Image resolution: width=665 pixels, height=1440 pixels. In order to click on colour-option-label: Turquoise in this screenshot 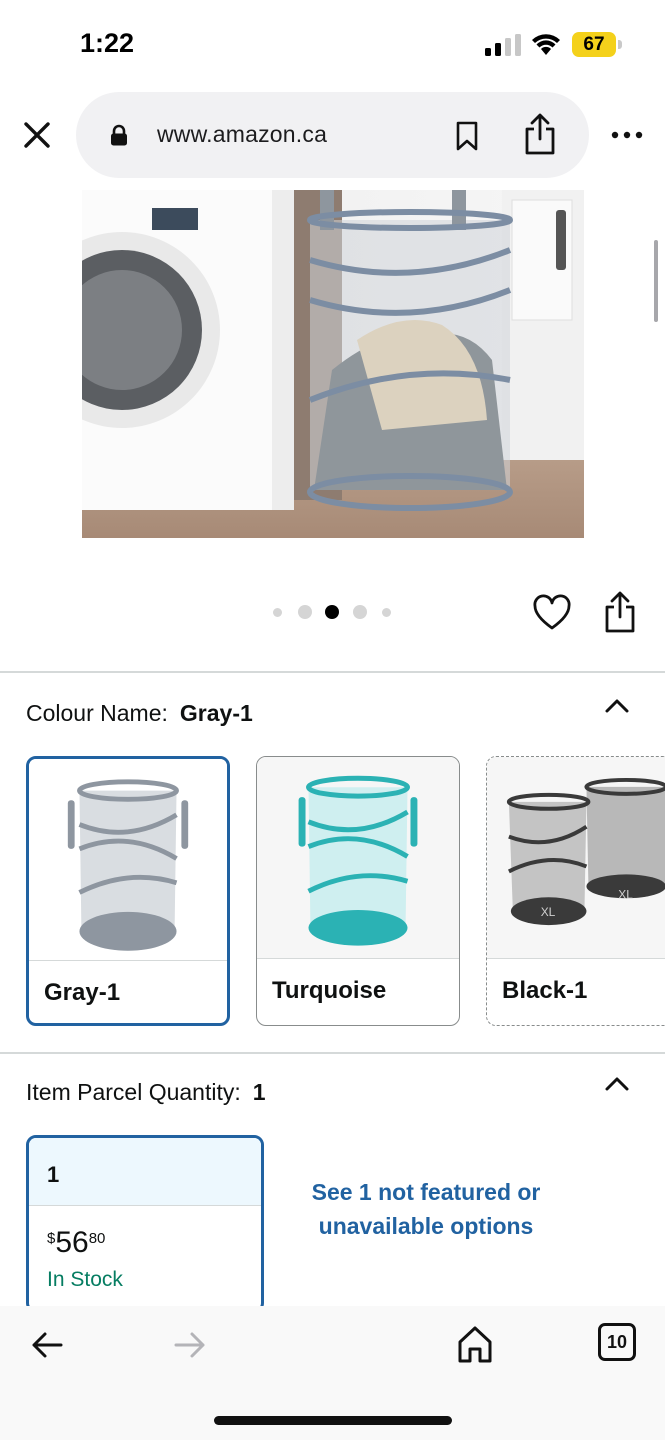, I will do `click(329, 990)`.